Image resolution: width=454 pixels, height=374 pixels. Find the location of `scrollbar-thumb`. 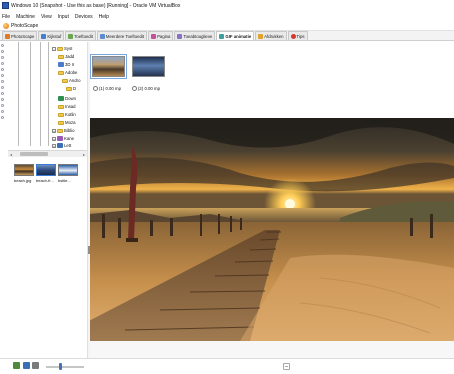

scrollbar-thumb is located at coordinates (34, 154).